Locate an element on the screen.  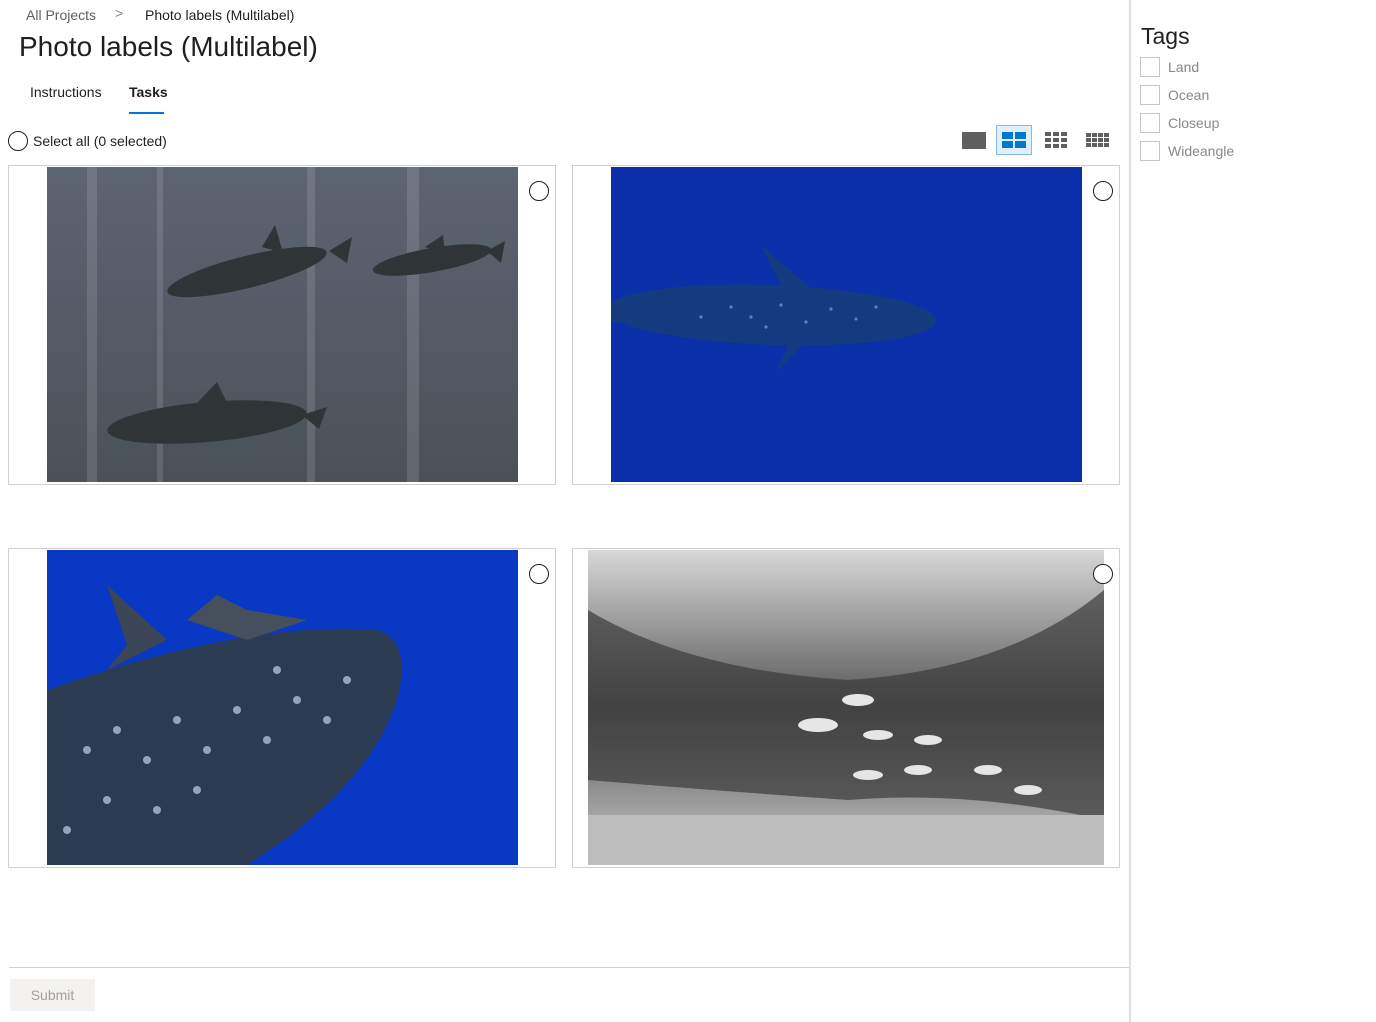
breadcrumb-all-projects: All Projects is located at coordinates (61, 15).